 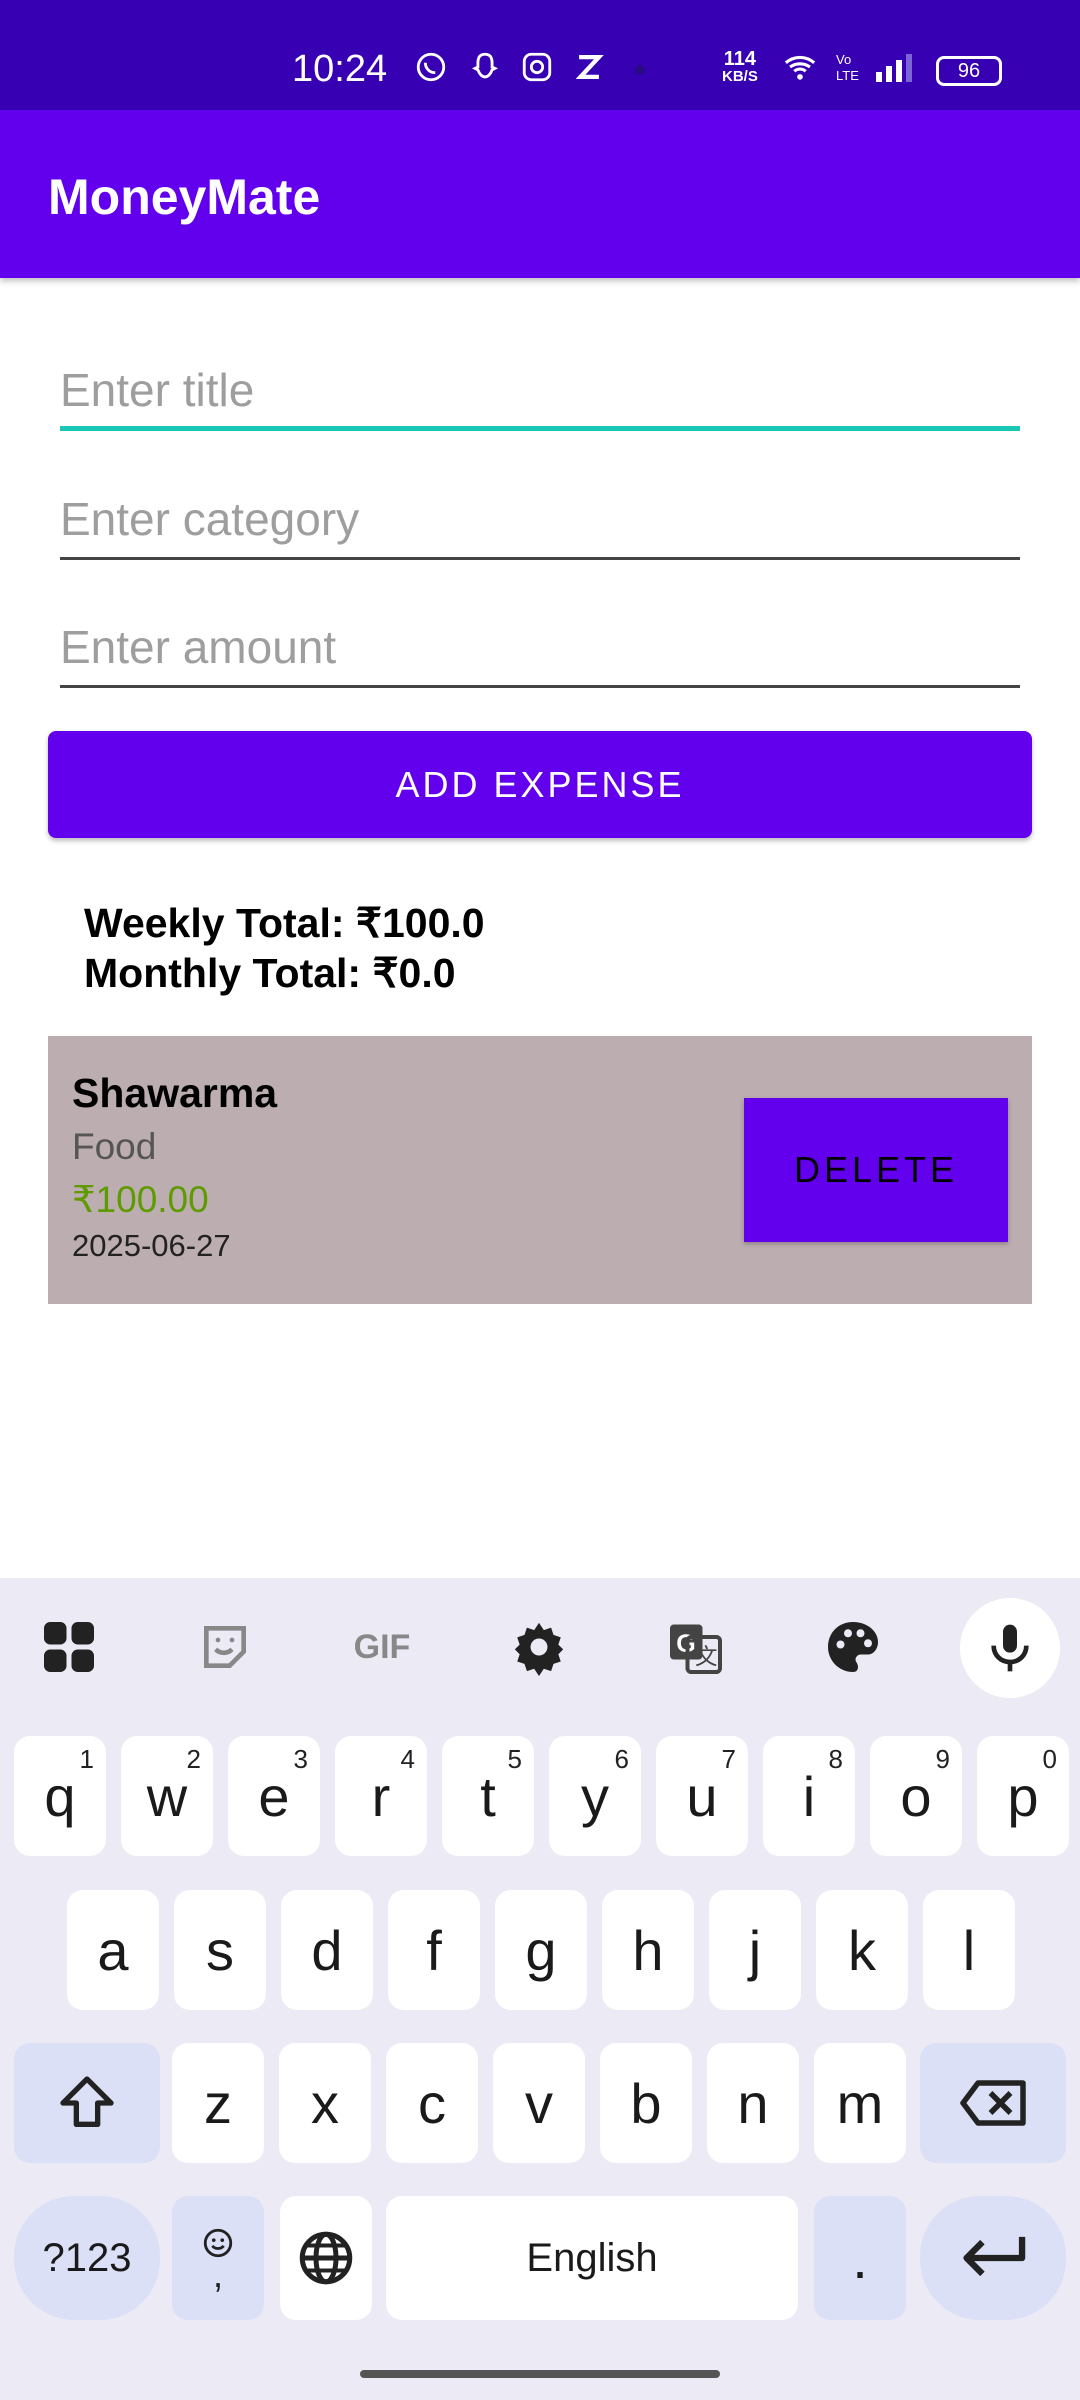 I want to click on key-label: v, so click(x=539, y=2103).